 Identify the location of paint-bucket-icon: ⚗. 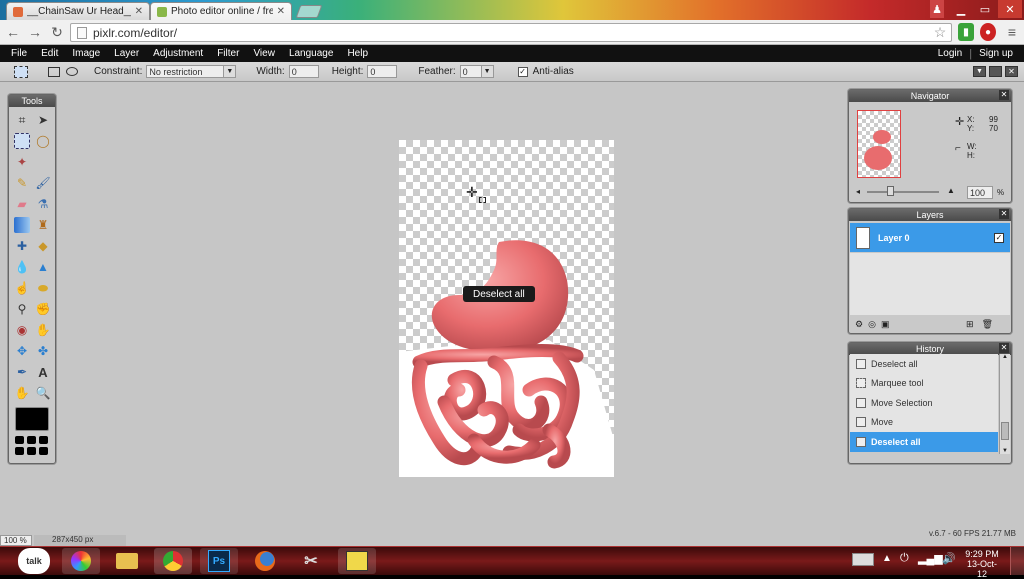
(43, 204).